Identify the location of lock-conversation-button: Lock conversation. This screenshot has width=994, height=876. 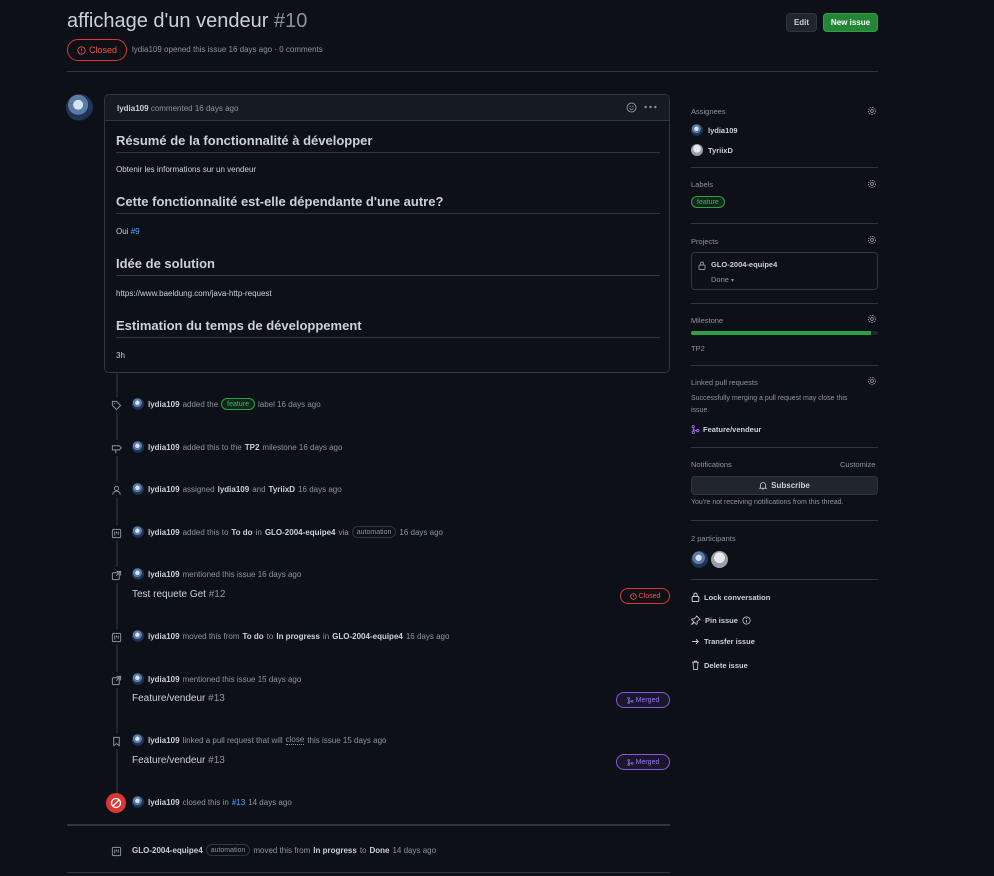
(730, 597).